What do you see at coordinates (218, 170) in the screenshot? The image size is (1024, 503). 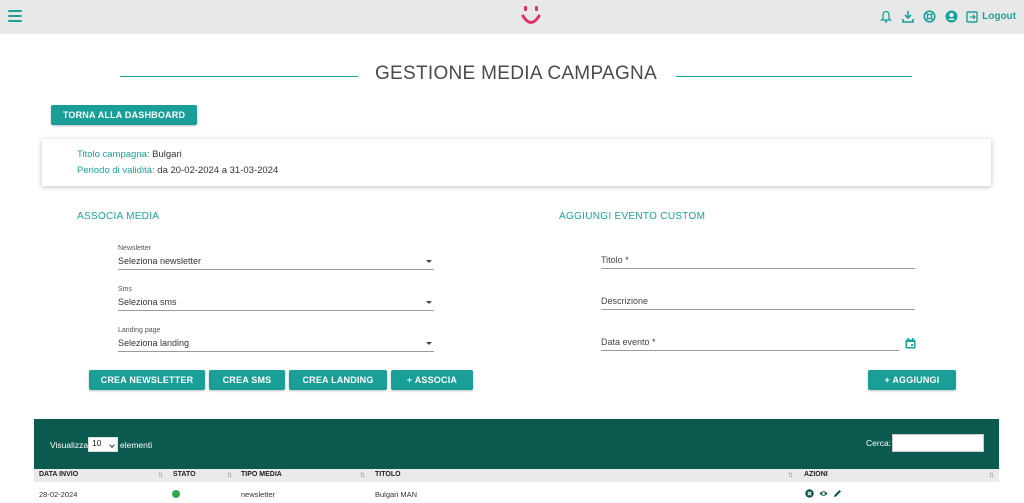 I see `campaign-period-value: da 20-02-2024 a 31-03-2024` at bounding box center [218, 170].